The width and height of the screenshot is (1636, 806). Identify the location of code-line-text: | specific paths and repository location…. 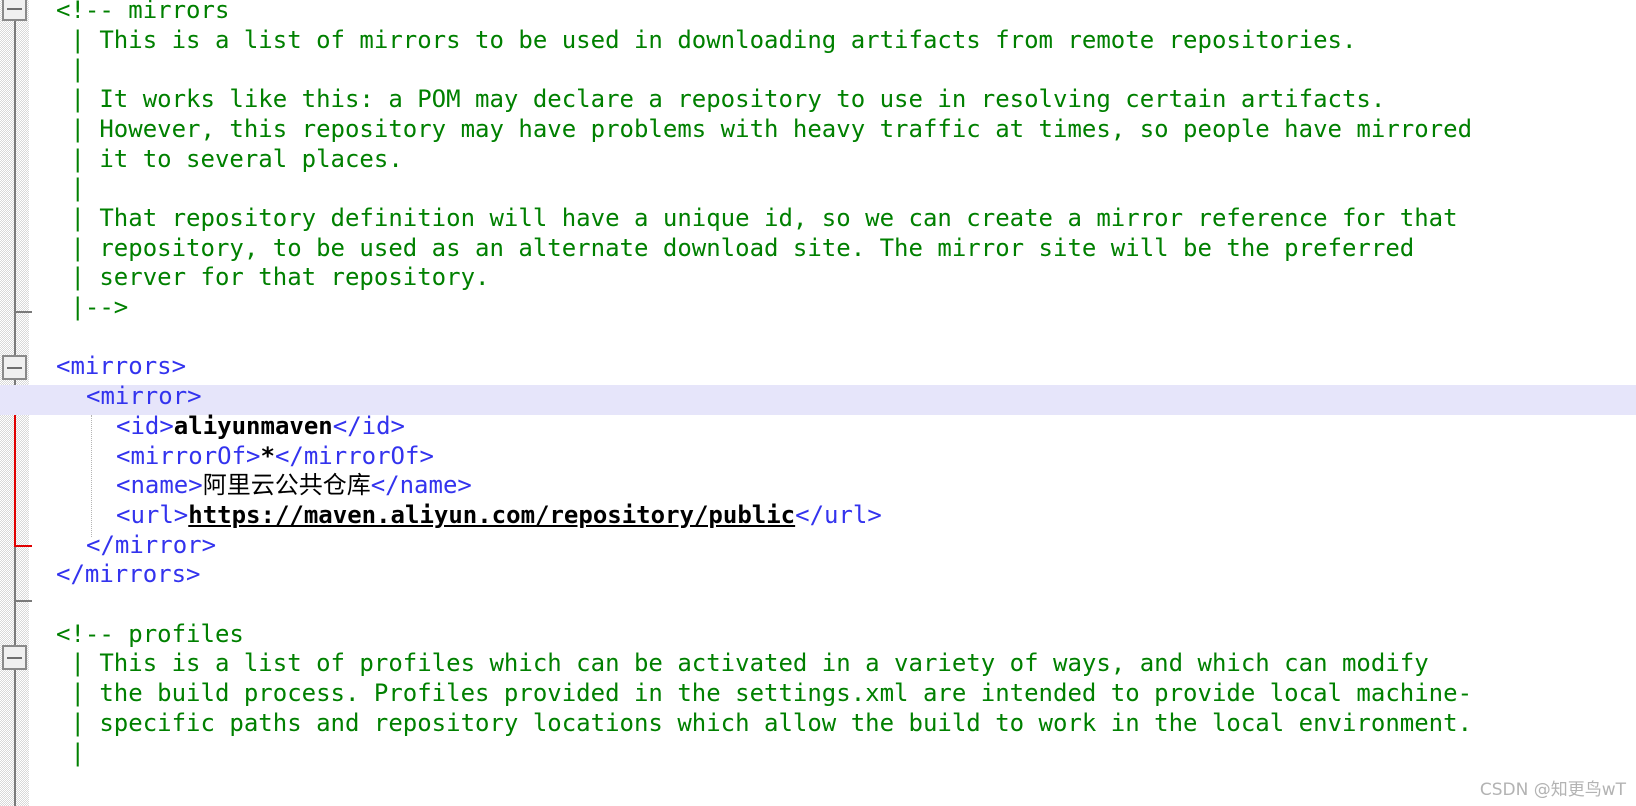
(764, 722).